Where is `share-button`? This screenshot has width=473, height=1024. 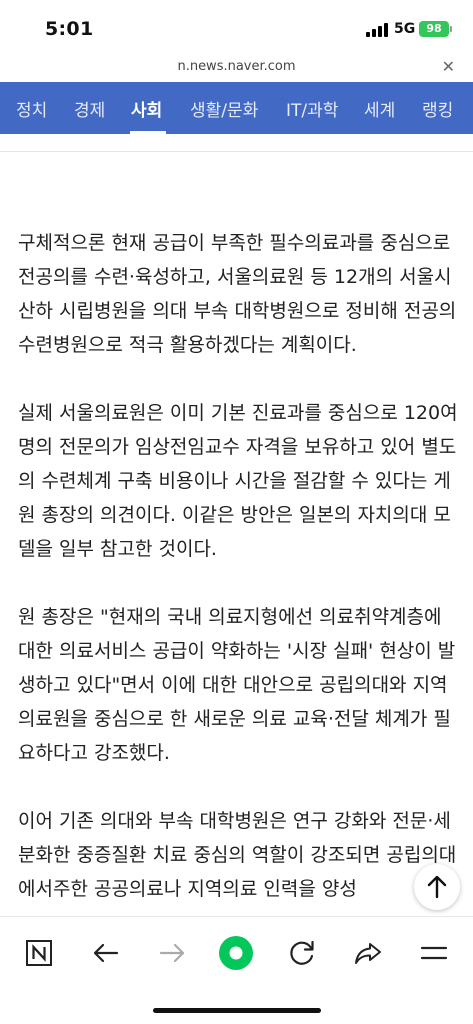
share-button is located at coordinates (368, 953).